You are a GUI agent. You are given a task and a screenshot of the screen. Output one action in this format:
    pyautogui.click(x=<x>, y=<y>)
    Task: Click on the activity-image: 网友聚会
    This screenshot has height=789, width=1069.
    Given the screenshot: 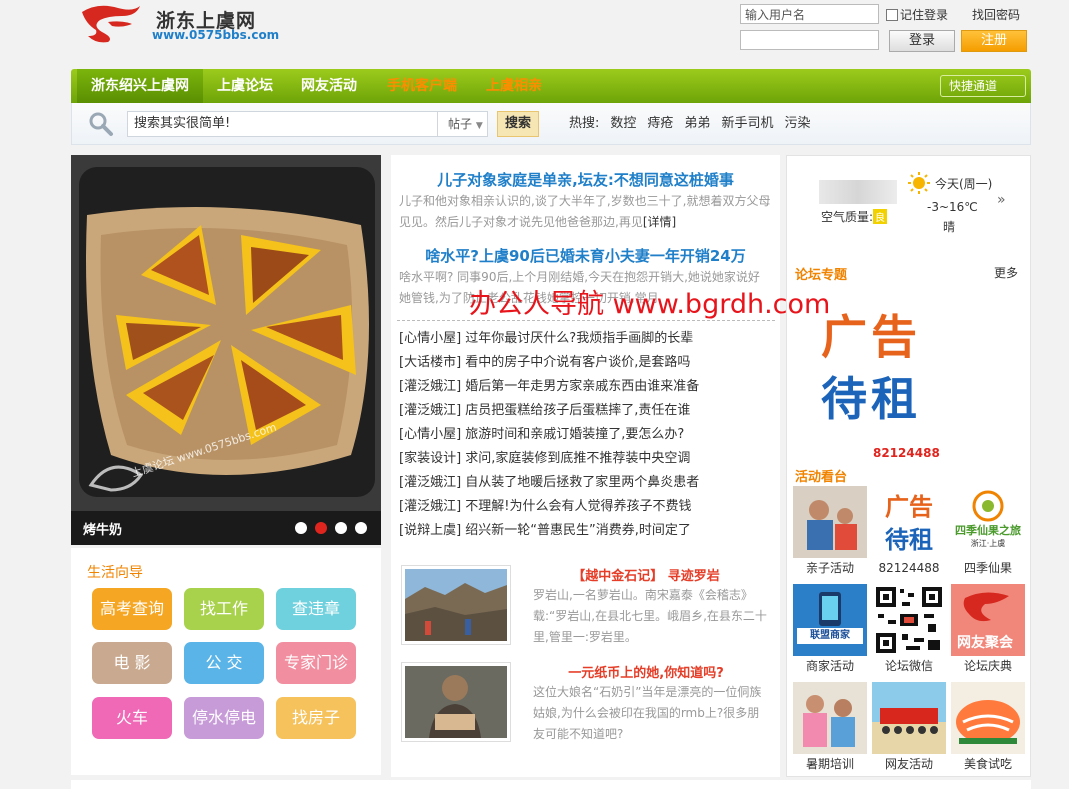 What is the action you would take?
    pyautogui.click(x=988, y=620)
    